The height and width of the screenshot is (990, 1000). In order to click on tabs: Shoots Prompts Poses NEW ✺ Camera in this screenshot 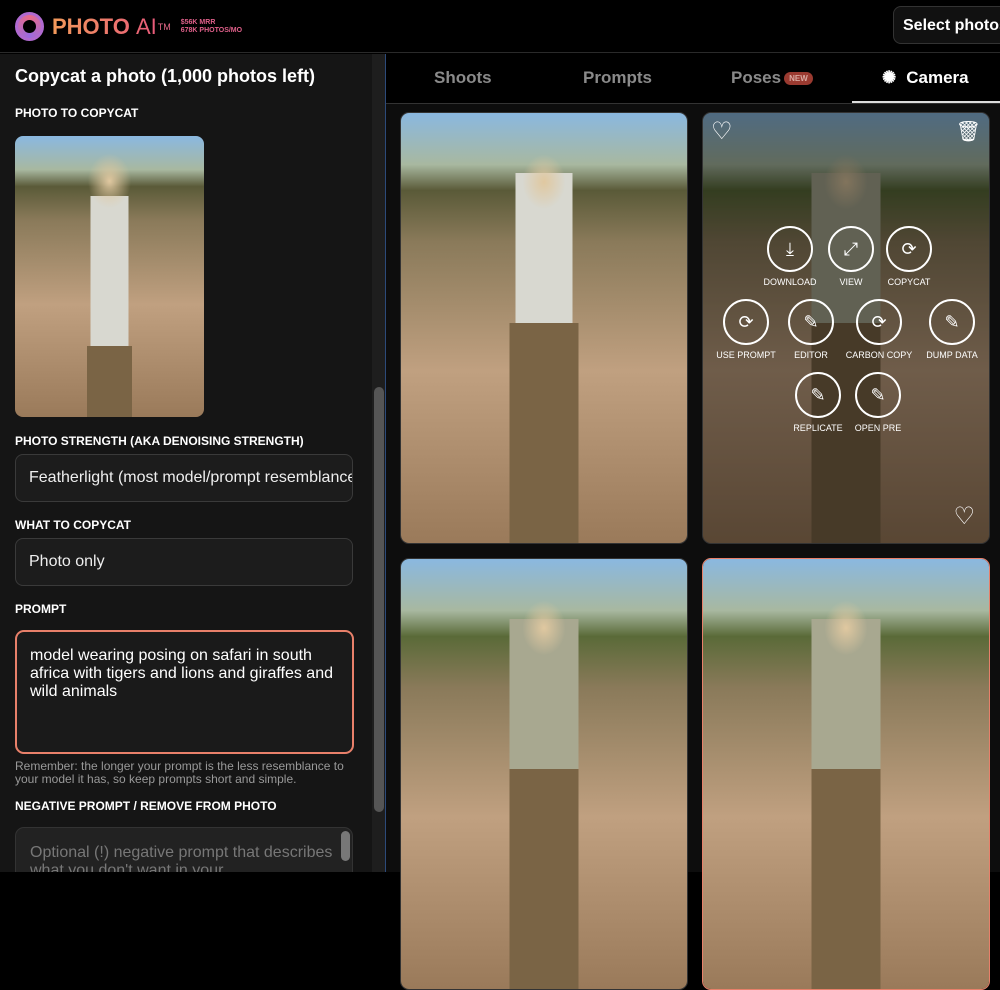, I will do `click(693, 79)`.